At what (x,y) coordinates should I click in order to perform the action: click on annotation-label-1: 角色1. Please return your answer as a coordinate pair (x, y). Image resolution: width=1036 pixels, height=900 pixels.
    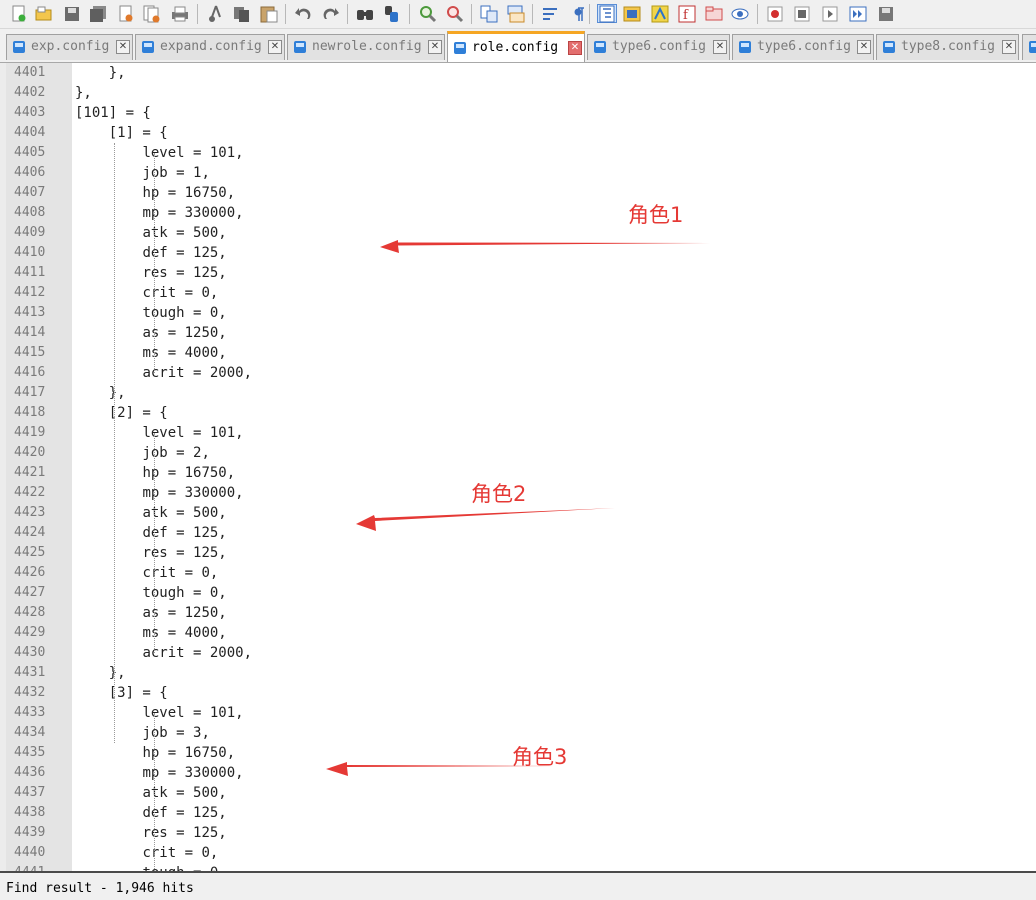
    Looking at the image, I should click on (656, 215).